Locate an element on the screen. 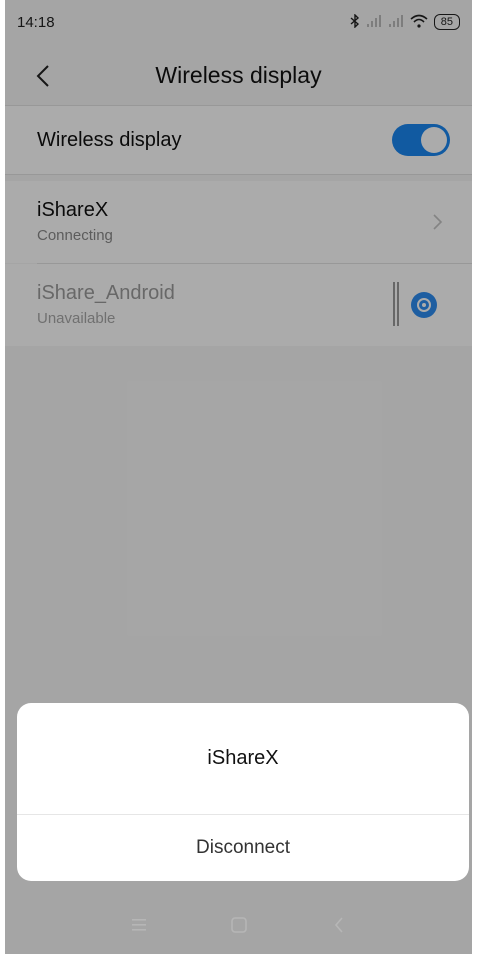  nav-bar is located at coordinates (238, 924).